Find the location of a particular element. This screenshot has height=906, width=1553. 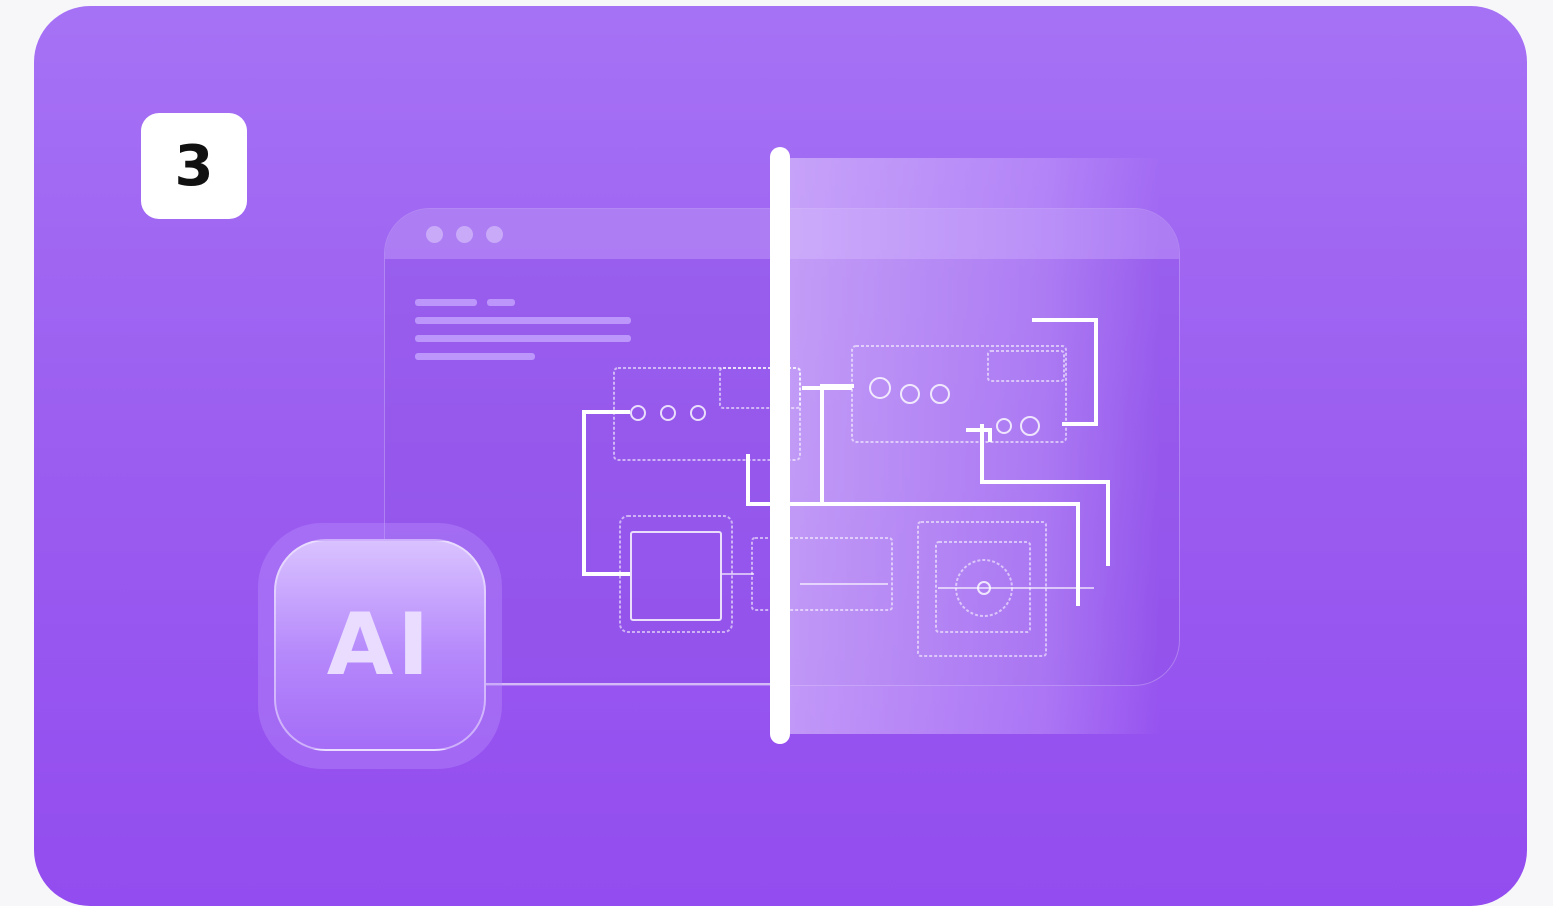

compare-divider-handle is located at coordinates (780, 445).